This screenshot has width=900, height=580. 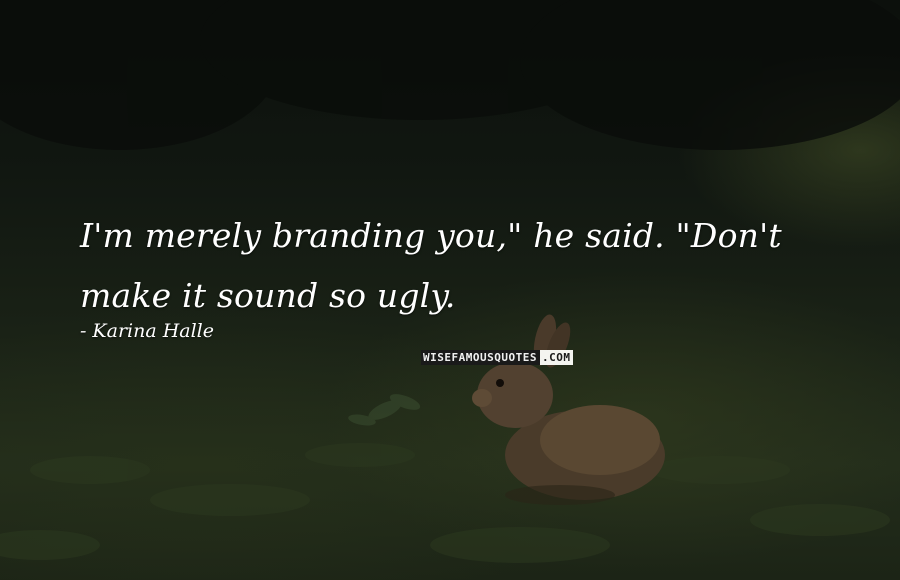 I want to click on author-dash: -, so click(x=83, y=331).